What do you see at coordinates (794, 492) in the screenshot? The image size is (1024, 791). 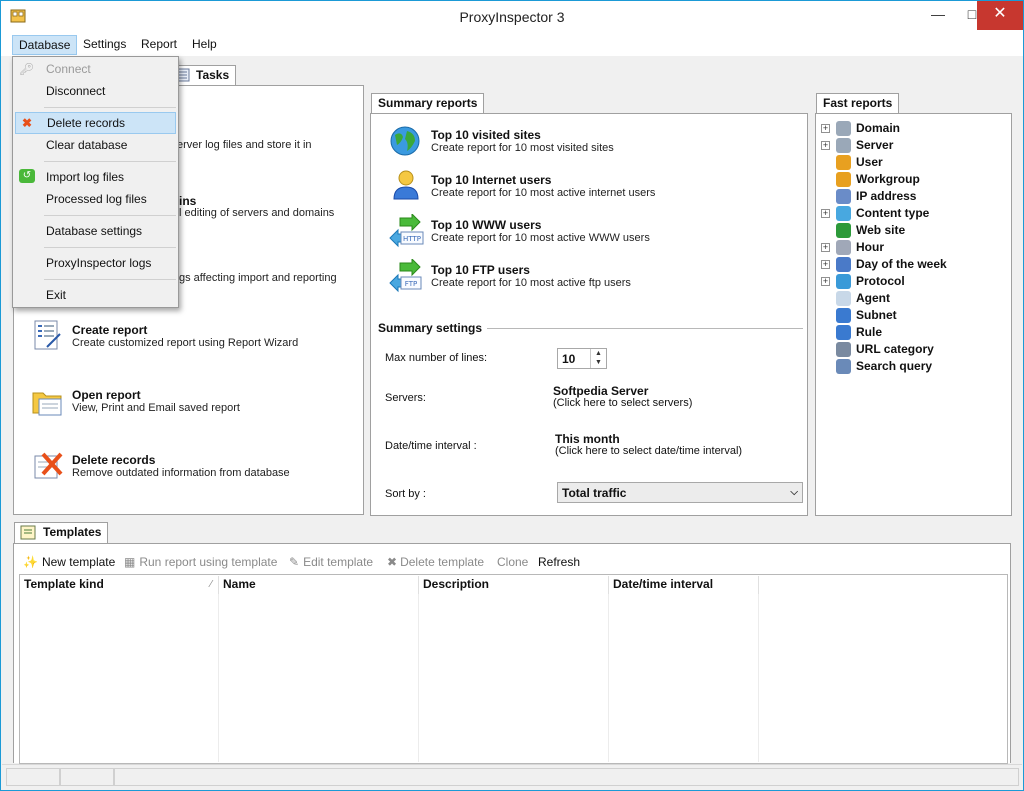 I see `chevron-down-icon: ⌵` at bounding box center [794, 492].